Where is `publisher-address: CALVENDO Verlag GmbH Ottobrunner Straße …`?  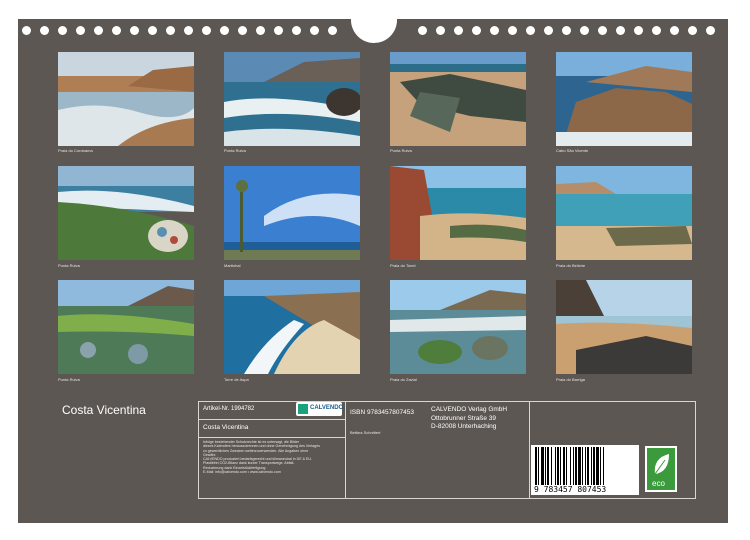 publisher-address: CALVENDO Verlag GmbH Ottobrunner Straße … is located at coordinates (469, 418).